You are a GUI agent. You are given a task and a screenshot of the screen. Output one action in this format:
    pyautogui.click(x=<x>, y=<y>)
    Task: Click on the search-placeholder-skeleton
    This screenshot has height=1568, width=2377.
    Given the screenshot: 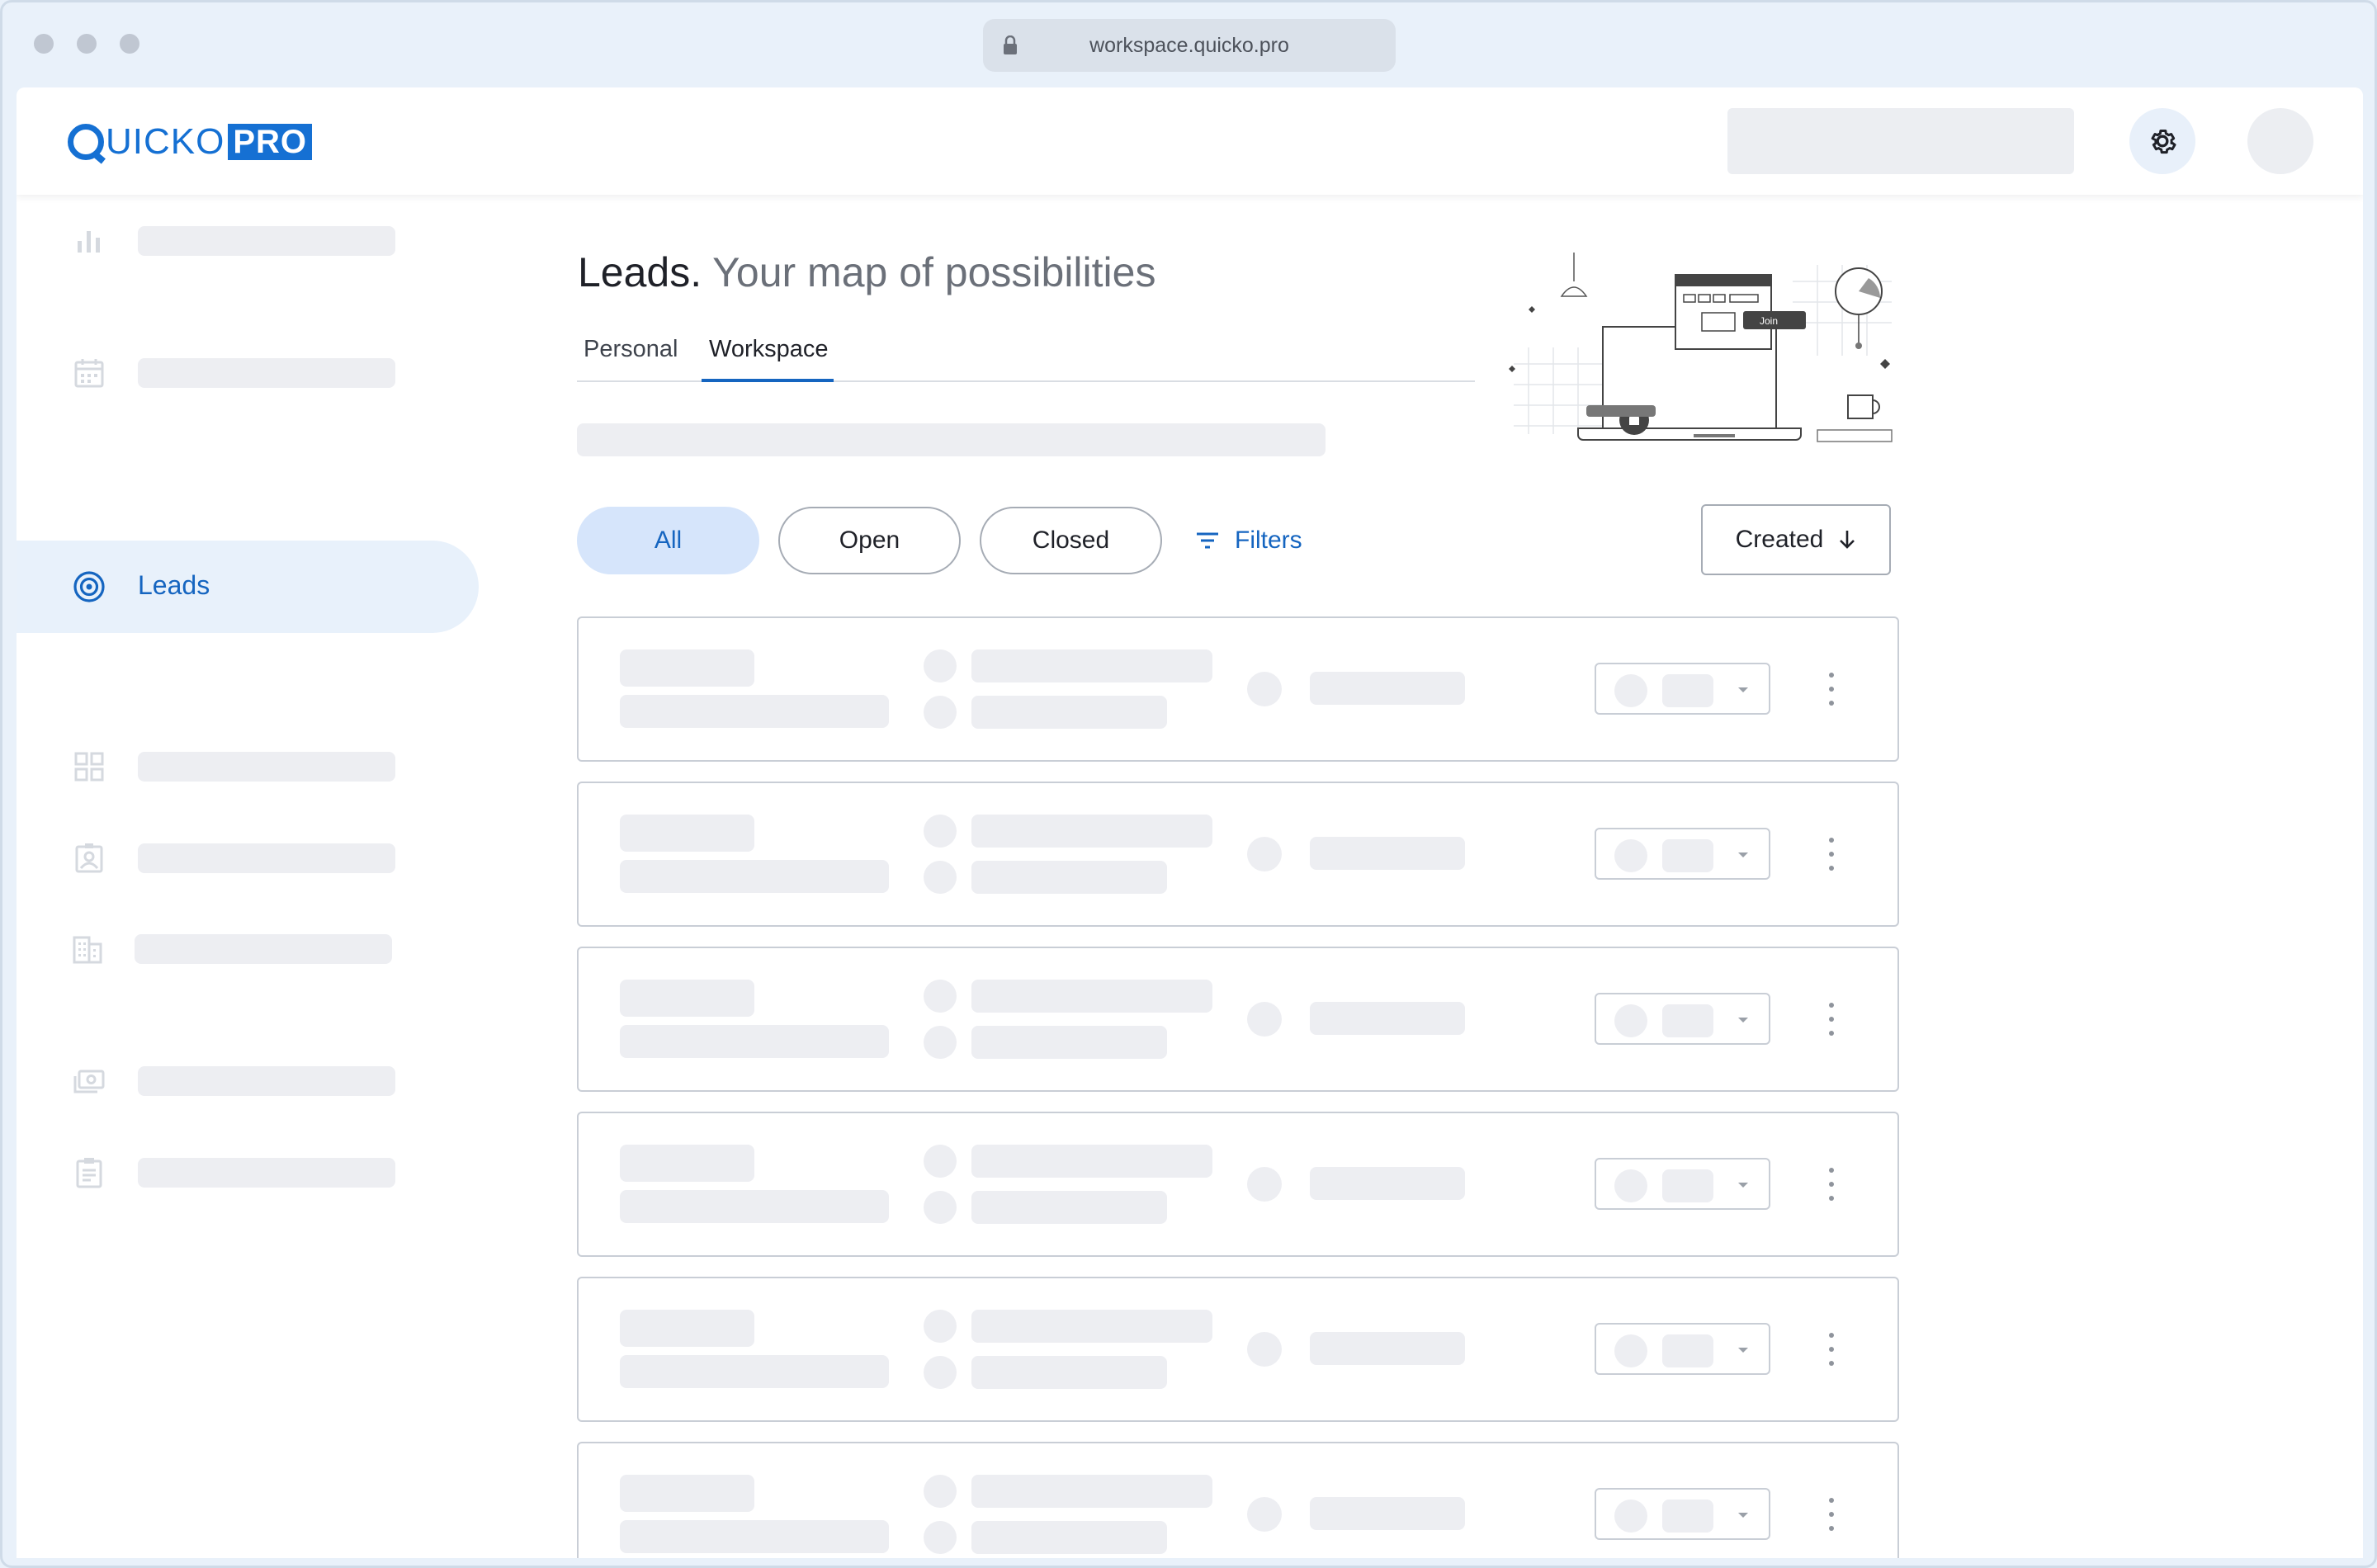 What is the action you would take?
    pyautogui.click(x=1900, y=141)
    